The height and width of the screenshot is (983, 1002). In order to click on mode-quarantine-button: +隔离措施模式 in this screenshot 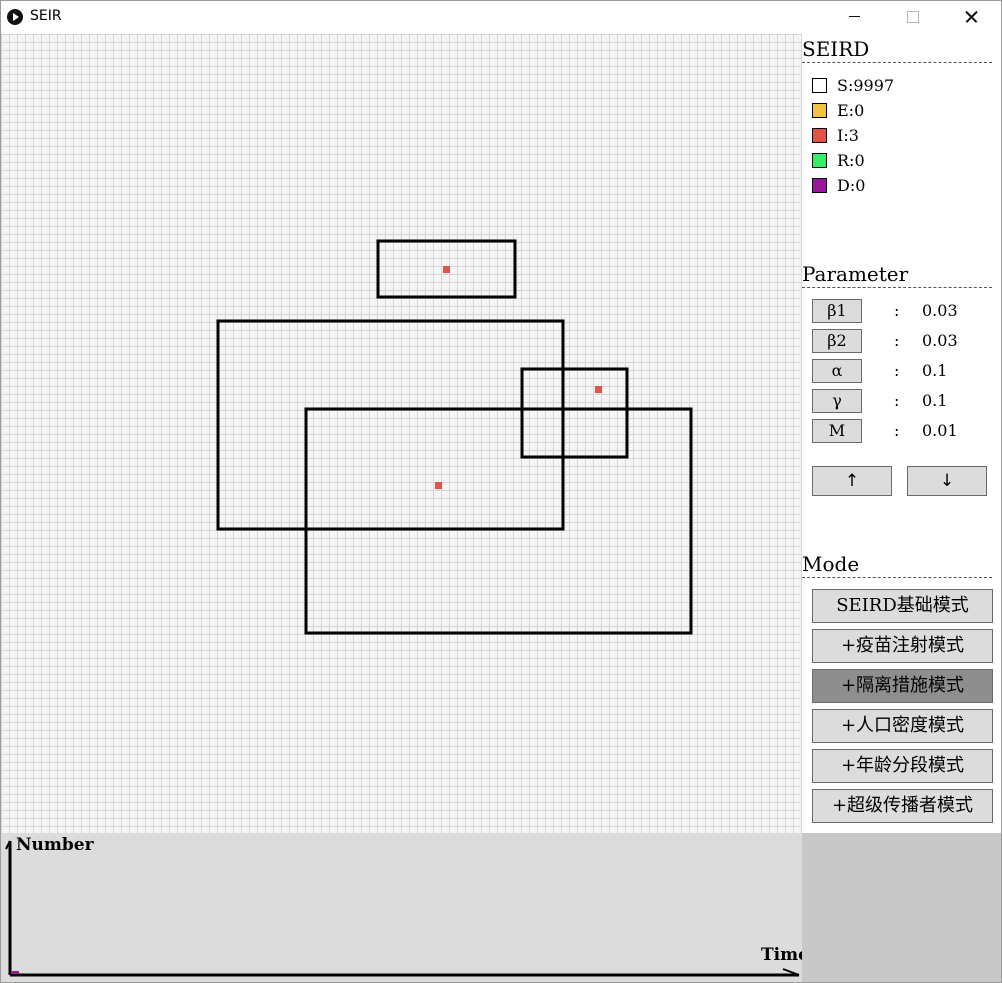, I will do `click(902, 686)`.